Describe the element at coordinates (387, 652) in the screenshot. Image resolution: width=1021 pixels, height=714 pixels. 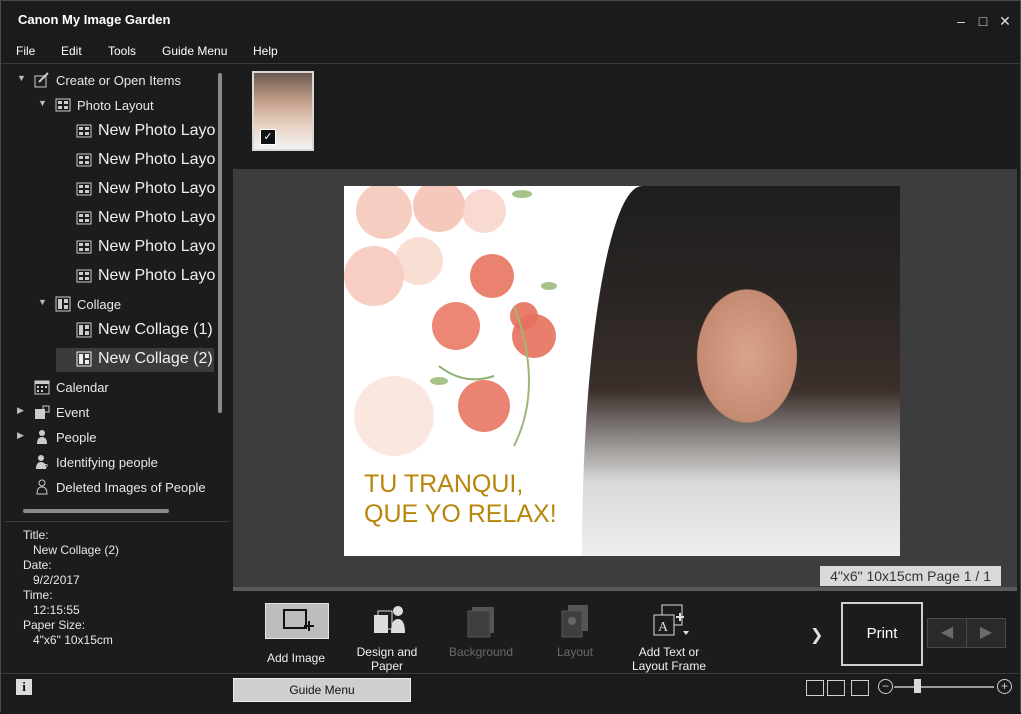
I see `design-paper-label-line1: Design and` at that location.